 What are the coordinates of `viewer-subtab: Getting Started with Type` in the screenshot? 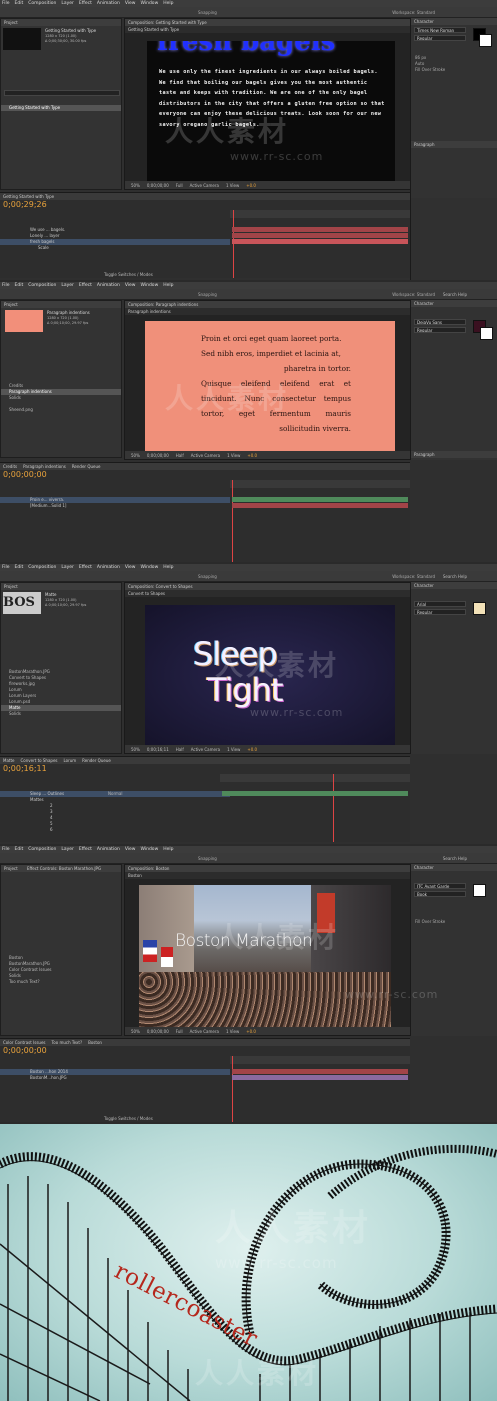 It's located at (269, 29).